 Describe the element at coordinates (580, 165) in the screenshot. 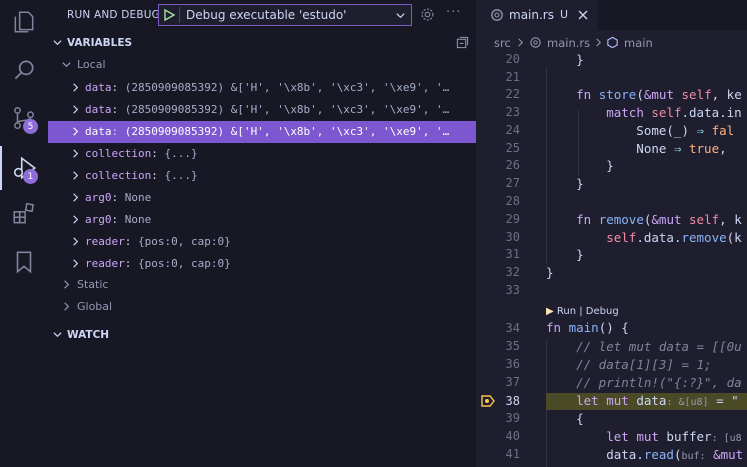

I see `code-line-26: }` at that location.